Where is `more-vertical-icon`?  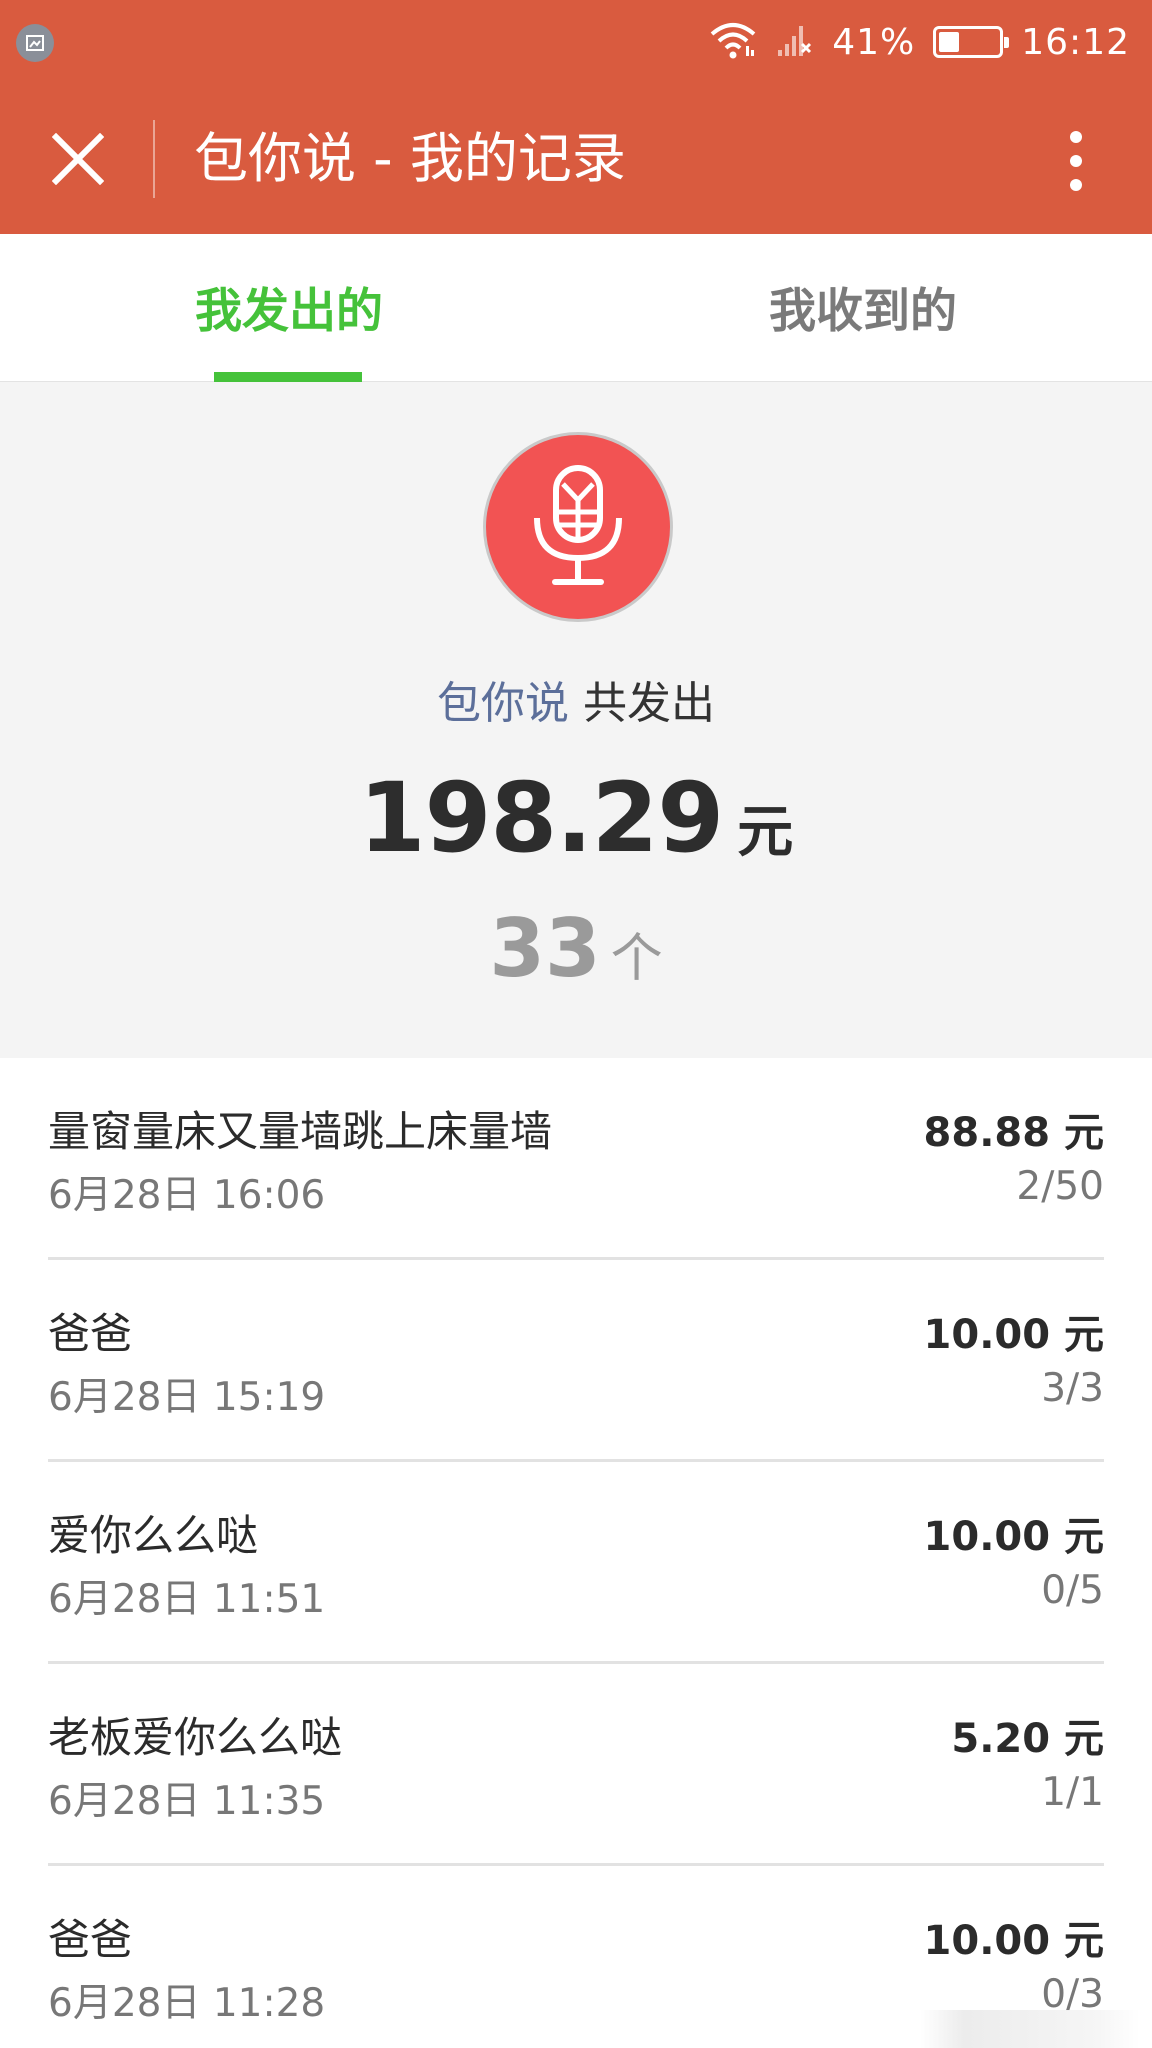
more-vertical-icon is located at coordinates (1076, 137).